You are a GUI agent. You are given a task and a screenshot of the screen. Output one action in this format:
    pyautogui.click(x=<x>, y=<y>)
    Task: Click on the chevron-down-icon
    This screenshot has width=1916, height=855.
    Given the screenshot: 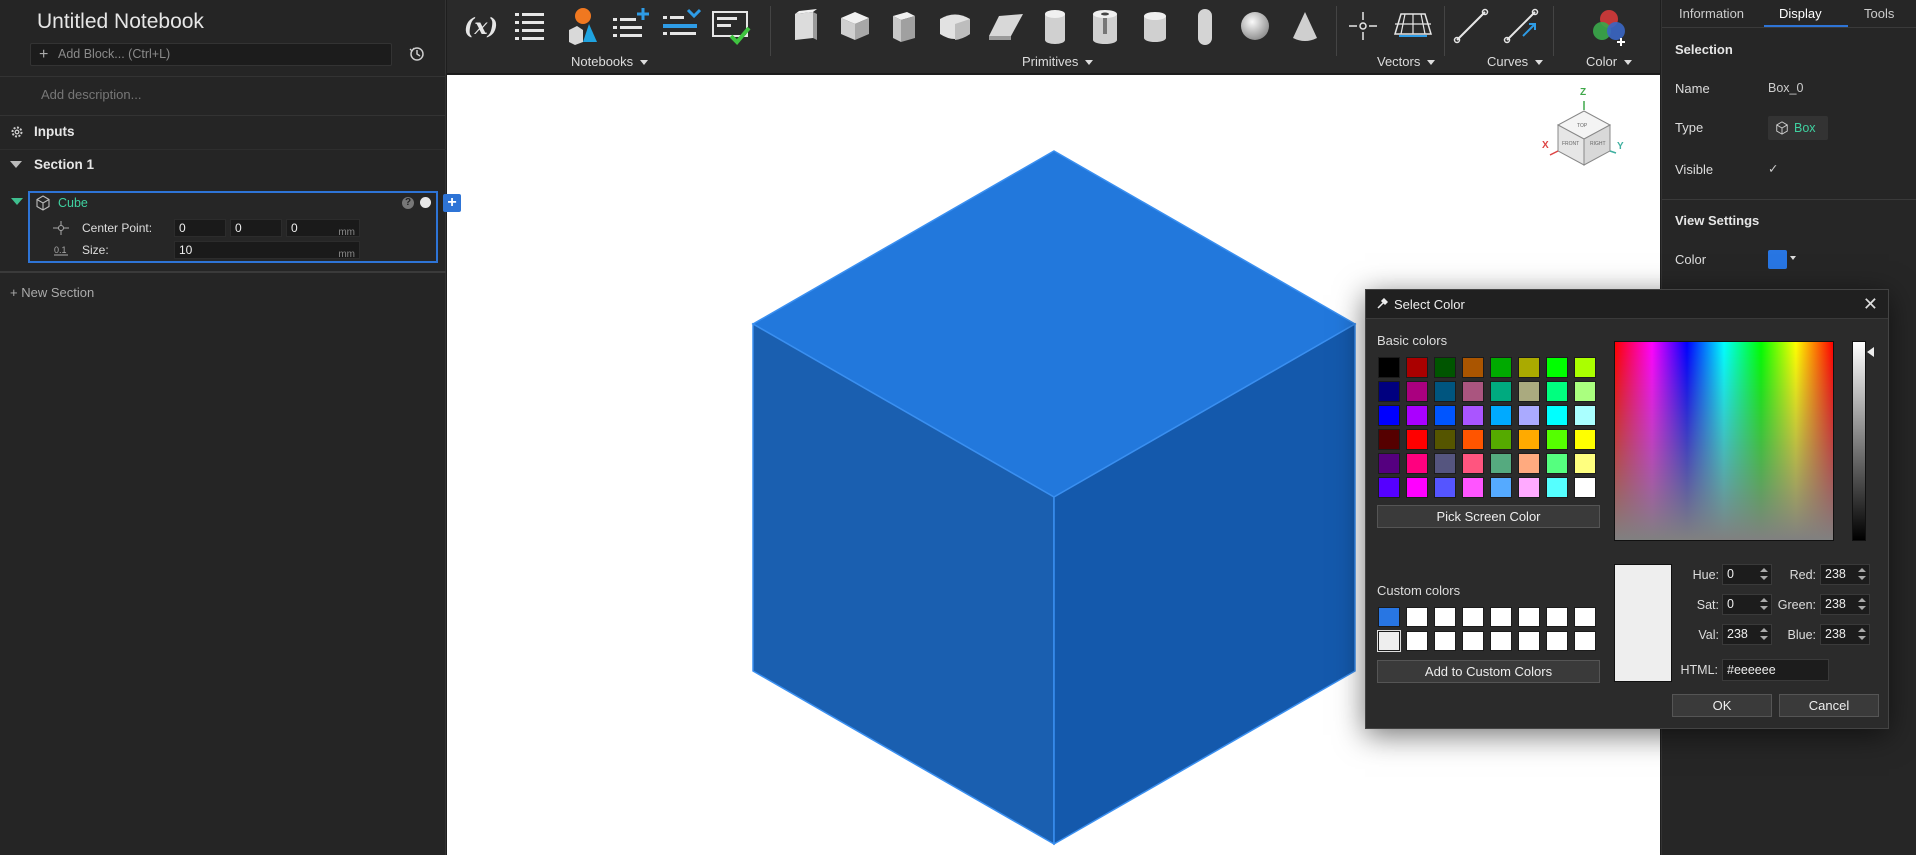 What is the action you would take?
    pyautogui.click(x=1793, y=258)
    